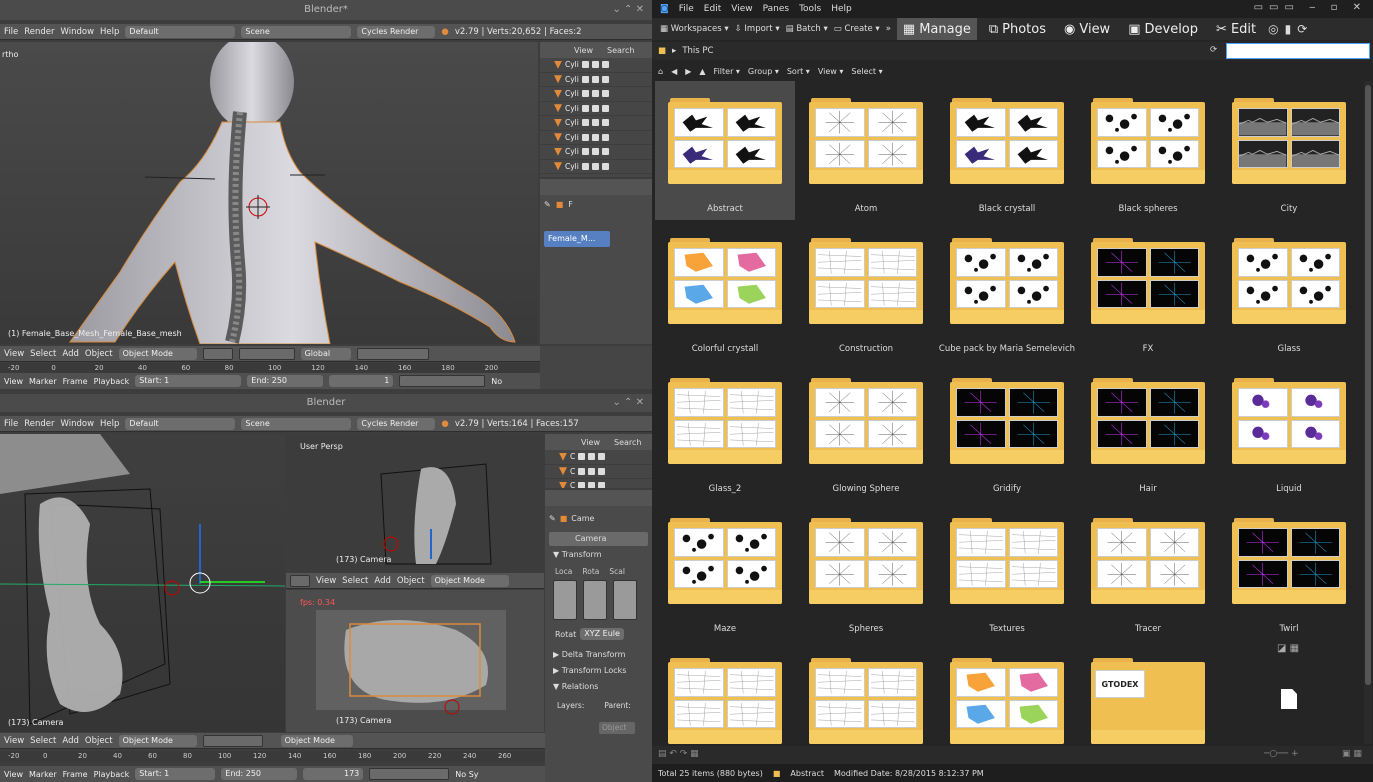 The height and width of the screenshot is (782, 1373). I want to click on tl-frame: Frame, so click(75, 381).